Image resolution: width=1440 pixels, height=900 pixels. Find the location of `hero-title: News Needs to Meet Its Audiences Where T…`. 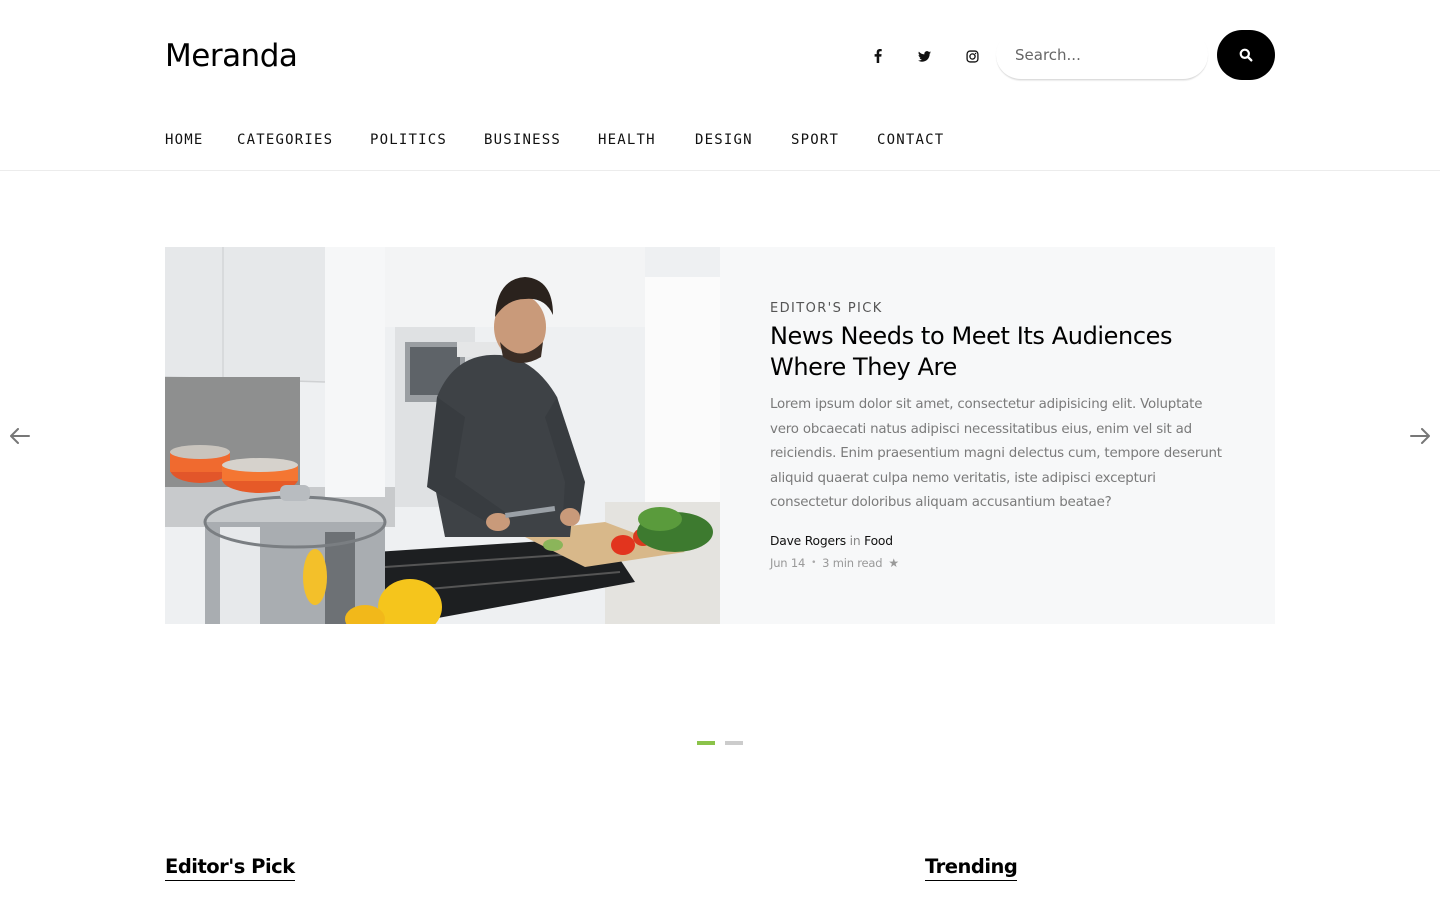

hero-title: News Needs to Meet Its Audiences Where T… is located at coordinates (1000, 352).